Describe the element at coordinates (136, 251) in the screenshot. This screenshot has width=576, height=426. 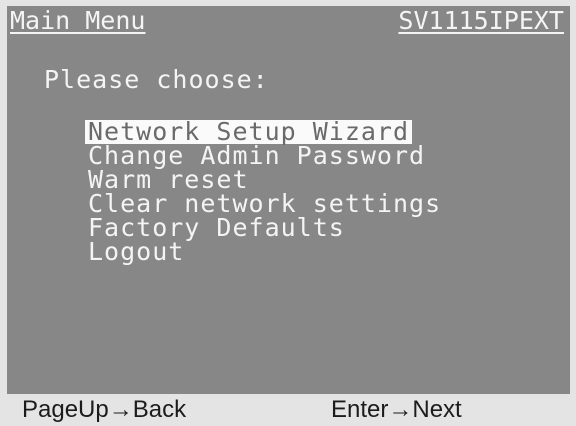
I see `menu-item-logout: Logout` at that location.